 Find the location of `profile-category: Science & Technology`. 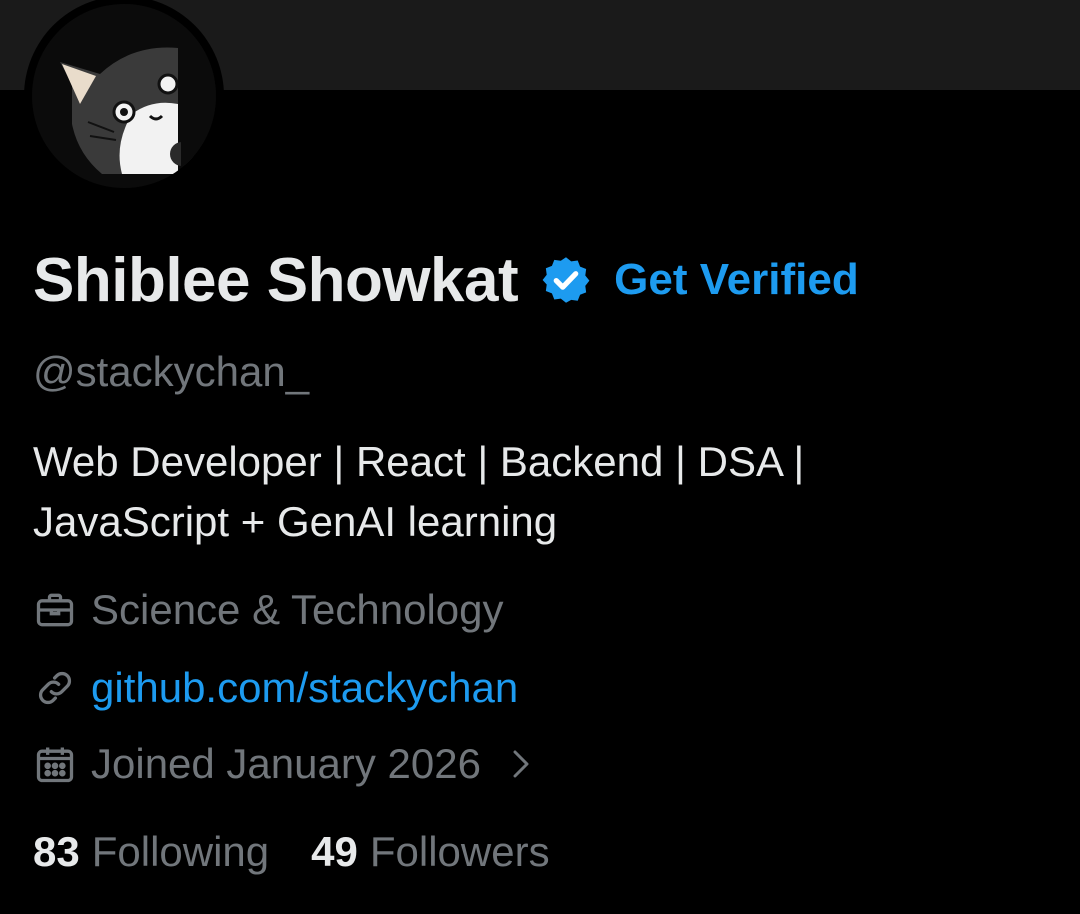

profile-category: Science & Technology is located at coordinates (268, 610).